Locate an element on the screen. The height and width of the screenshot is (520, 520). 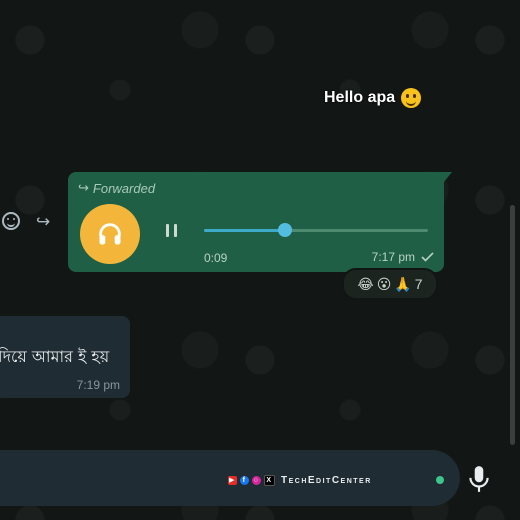
single-check-icon is located at coordinates (427, 257).